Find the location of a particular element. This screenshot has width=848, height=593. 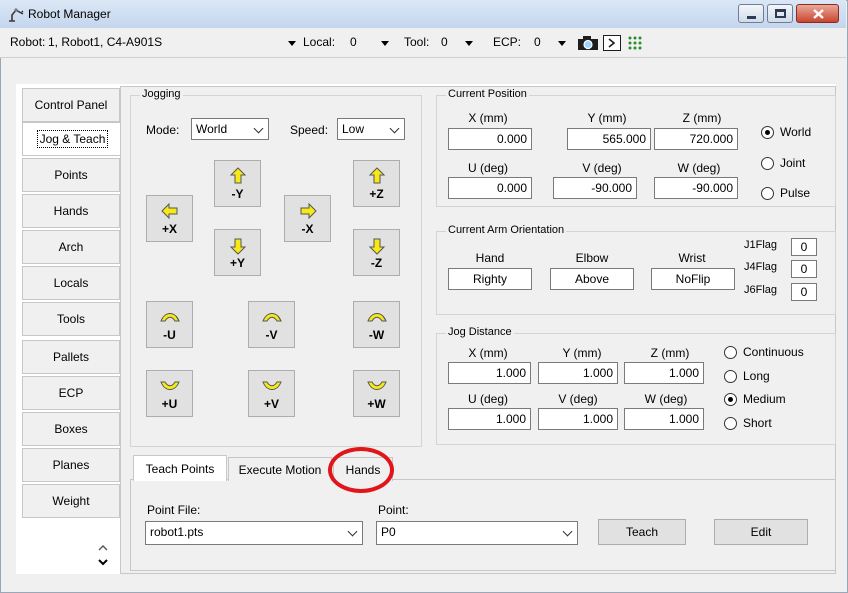

mode-select: World is located at coordinates (230, 129).